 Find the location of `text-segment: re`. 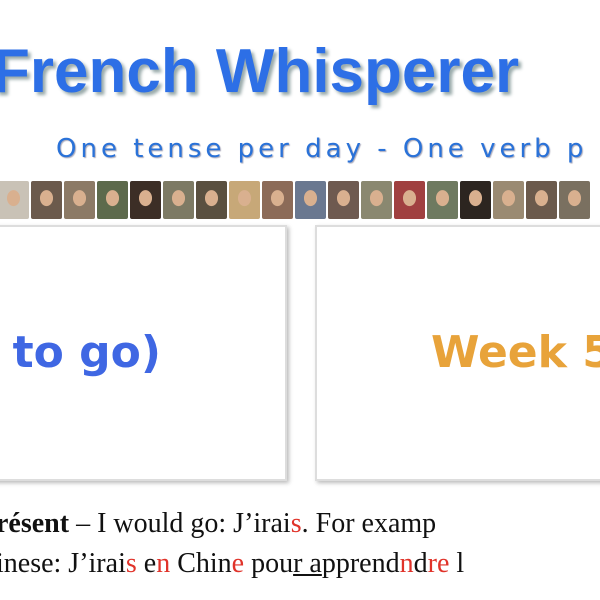

text-segment: re is located at coordinates (438, 563).